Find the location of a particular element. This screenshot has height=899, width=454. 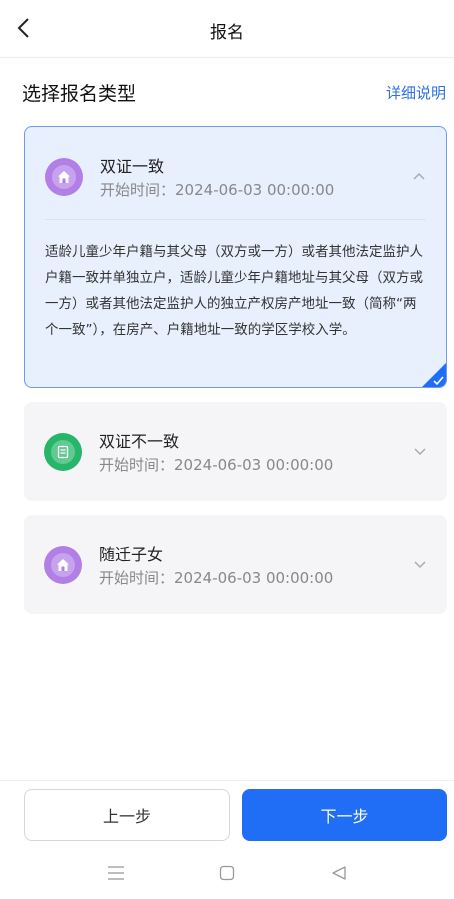

detail-link: 详细说明 is located at coordinates (416, 92).